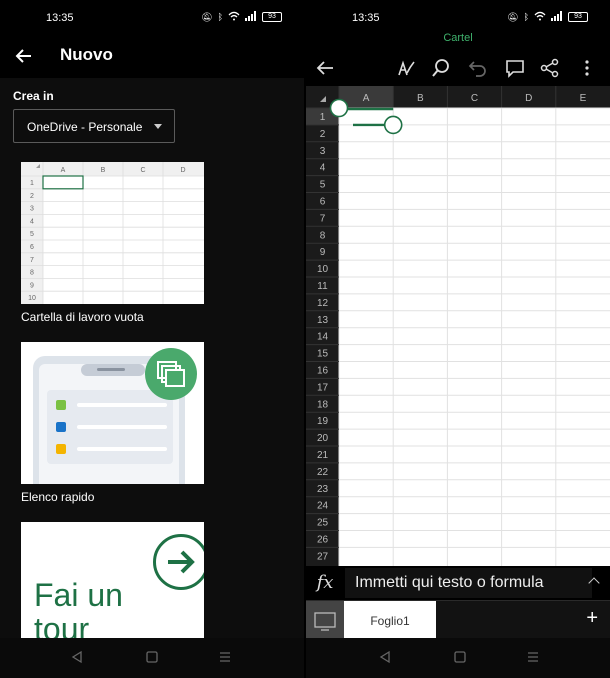  What do you see at coordinates (32, 209) in the screenshot?
I see `mini-row-header: 3` at bounding box center [32, 209].